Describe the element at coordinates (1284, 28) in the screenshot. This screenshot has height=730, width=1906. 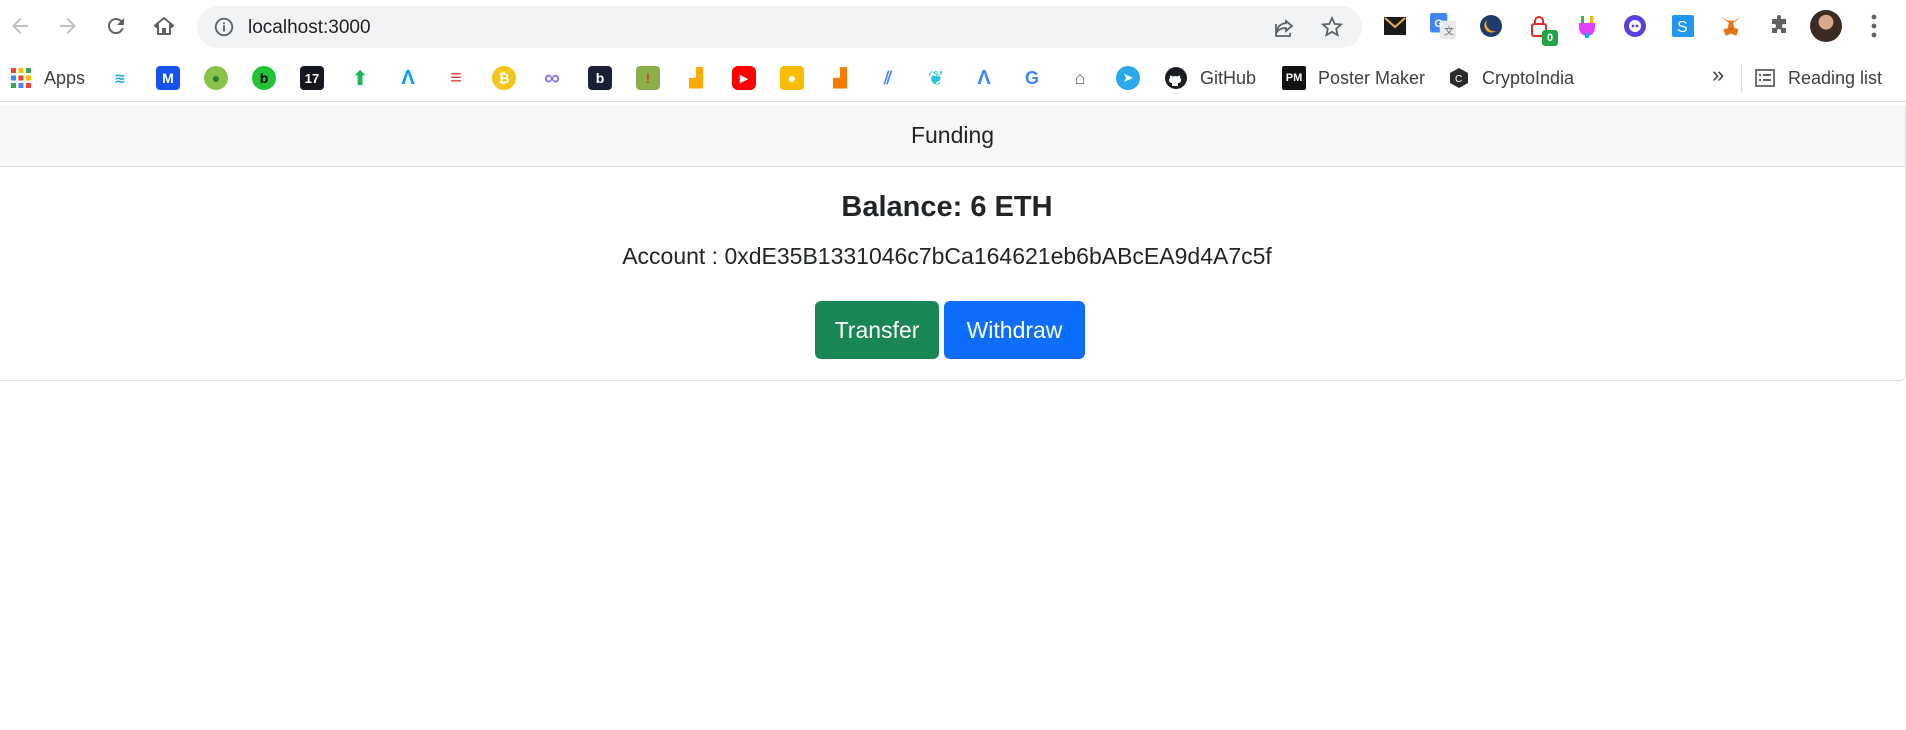
I see `share-icon` at that location.